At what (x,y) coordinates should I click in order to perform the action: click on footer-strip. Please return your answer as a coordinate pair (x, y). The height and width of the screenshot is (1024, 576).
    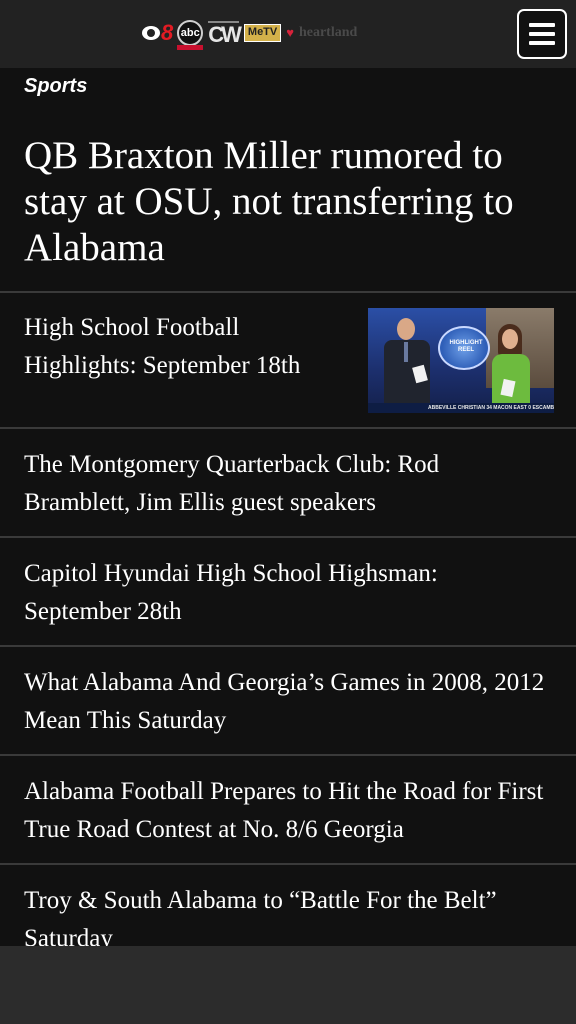
    Looking at the image, I should click on (288, 985).